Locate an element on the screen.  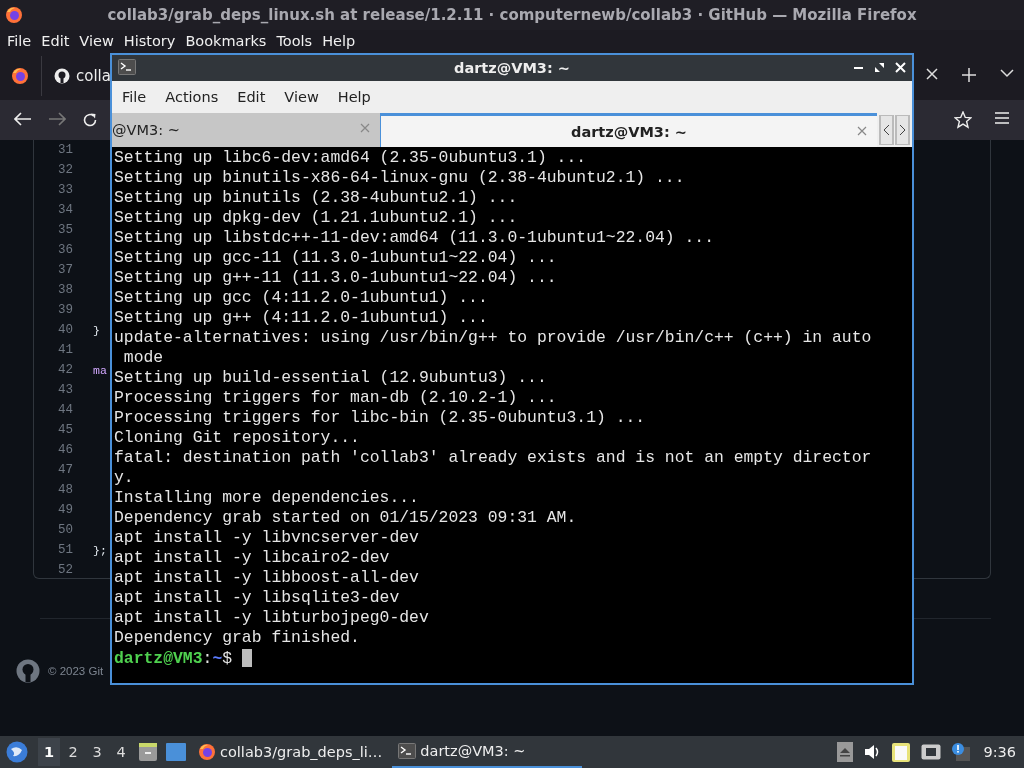
chevron-left-icon is located at coordinates (886, 130).